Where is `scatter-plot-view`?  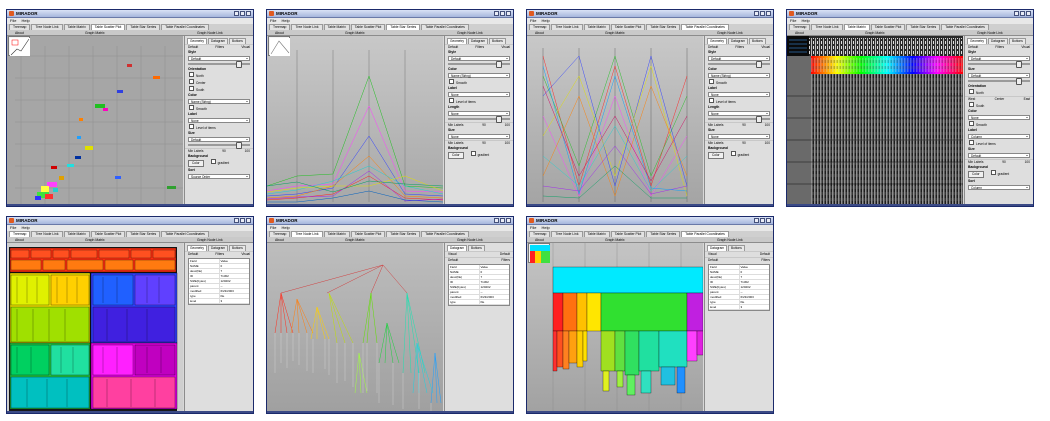
scatter-plot-view is located at coordinates (95, 120).